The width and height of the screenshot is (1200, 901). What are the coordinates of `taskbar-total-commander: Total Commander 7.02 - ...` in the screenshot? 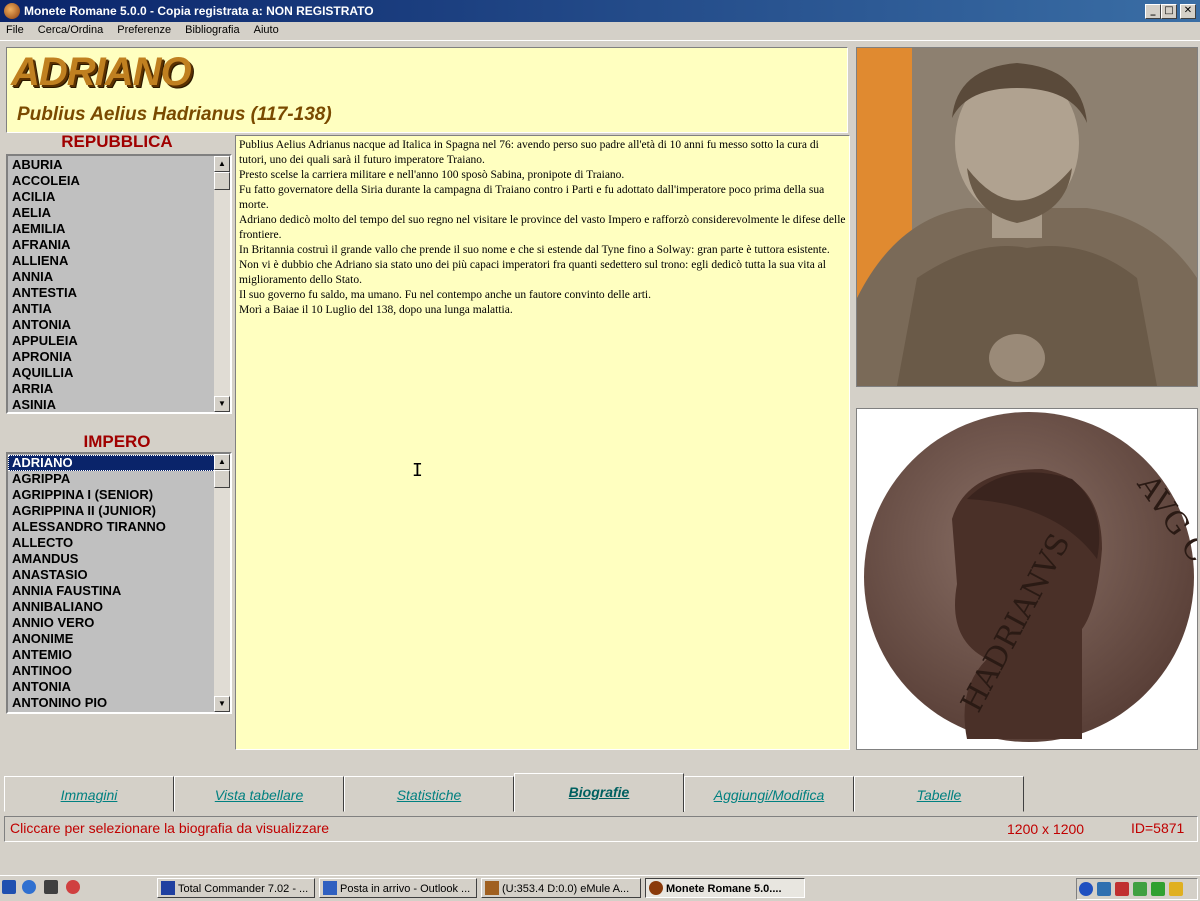 It's located at (236, 888).